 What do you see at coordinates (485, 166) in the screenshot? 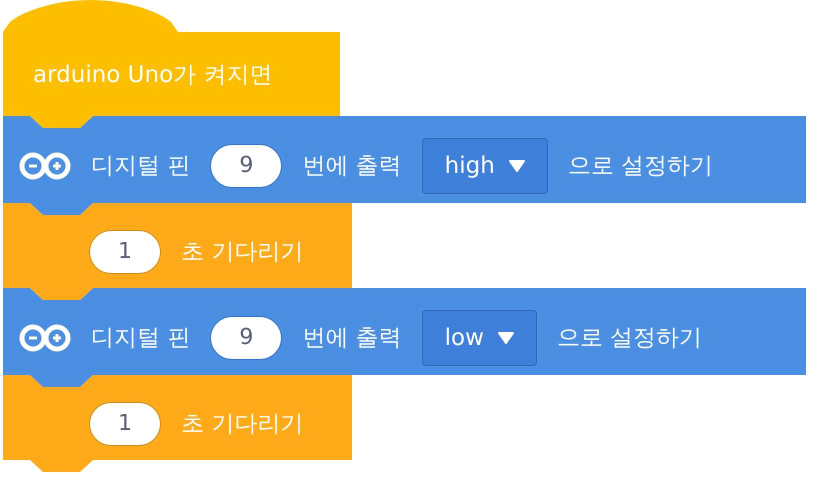
I see `level-dropdown: high` at bounding box center [485, 166].